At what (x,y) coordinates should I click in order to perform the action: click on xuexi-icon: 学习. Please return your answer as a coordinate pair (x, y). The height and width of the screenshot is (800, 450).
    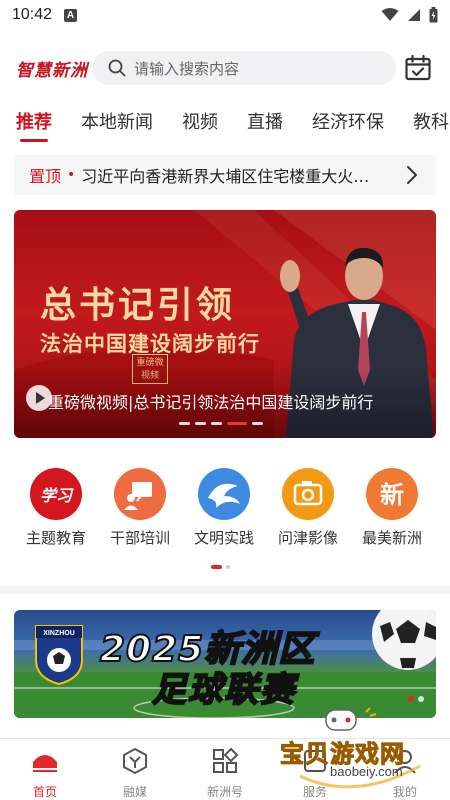
    Looking at the image, I should click on (56, 494).